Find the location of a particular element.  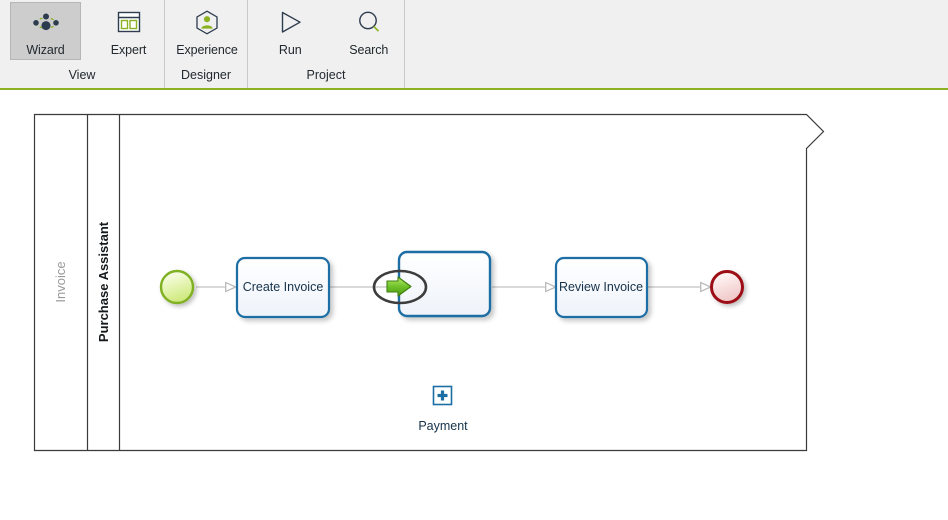

ribbon-group-designer-items: Experience is located at coordinates (206, 31).